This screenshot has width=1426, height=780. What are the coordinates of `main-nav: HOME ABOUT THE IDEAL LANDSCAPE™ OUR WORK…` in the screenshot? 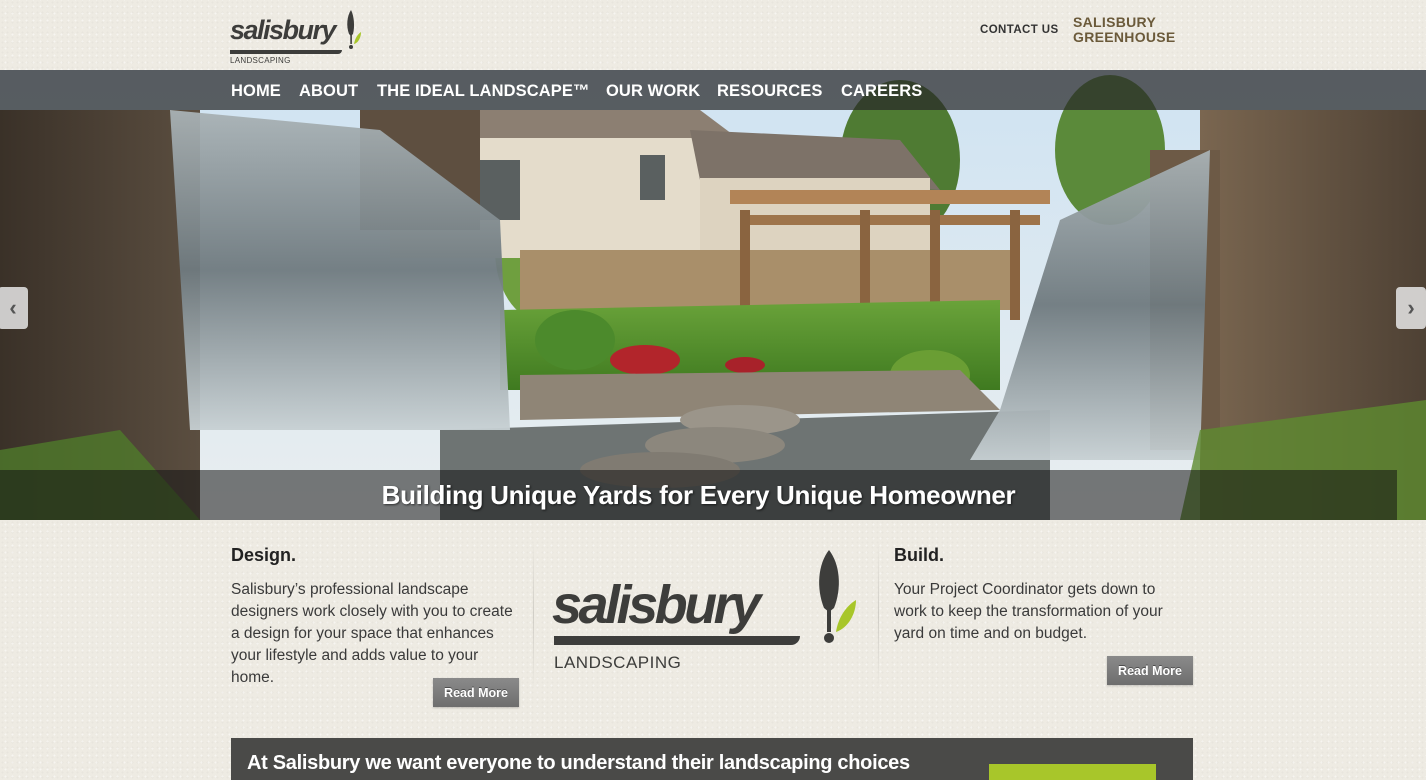 It's located at (713, 90).